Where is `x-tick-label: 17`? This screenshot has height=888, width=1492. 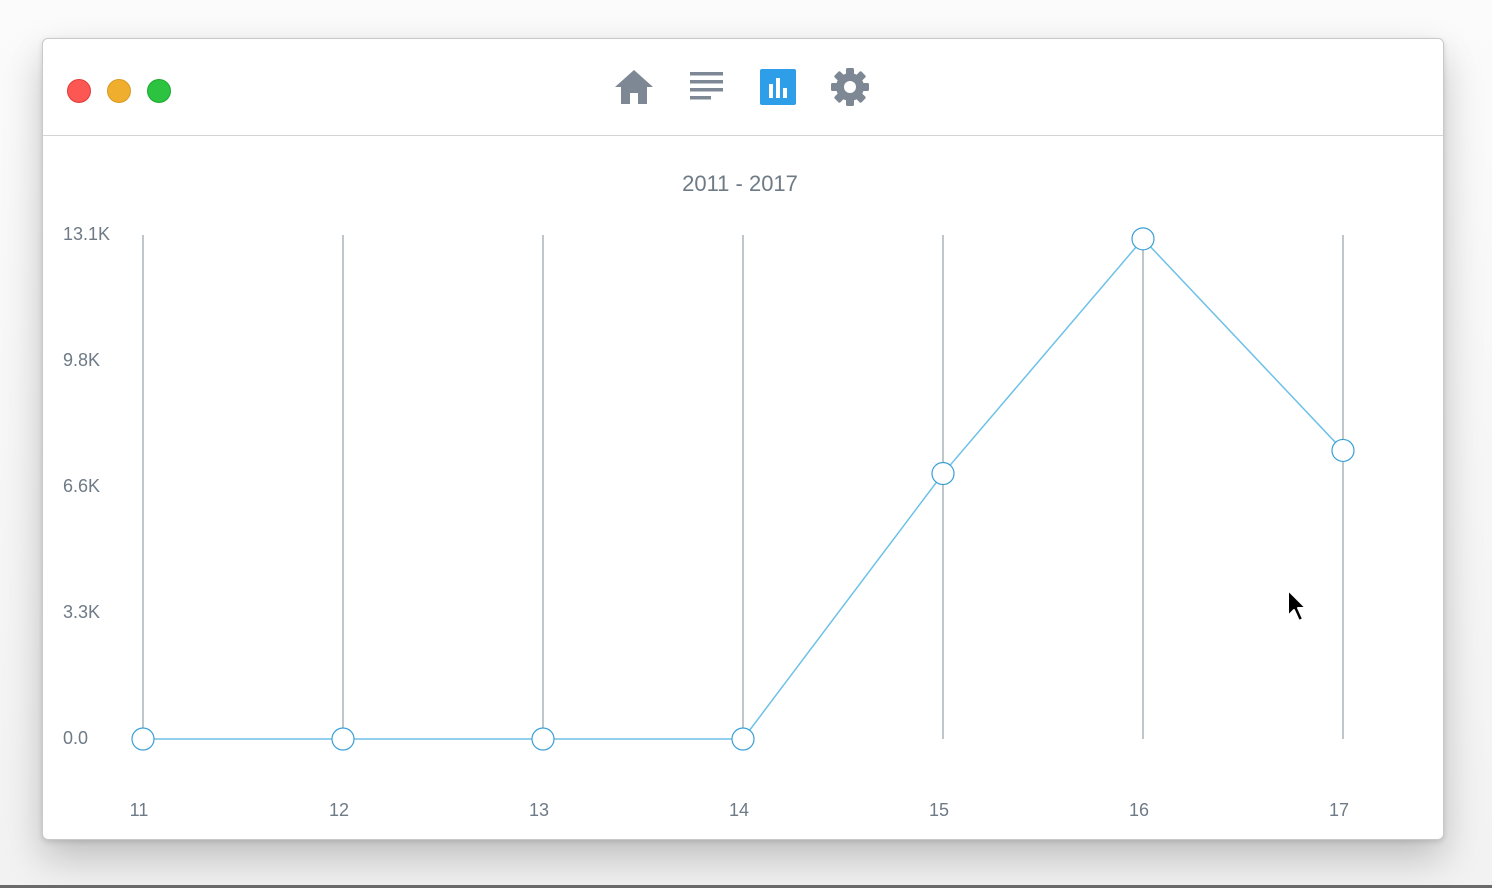
x-tick-label: 17 is located at coordinates (1339, 810).